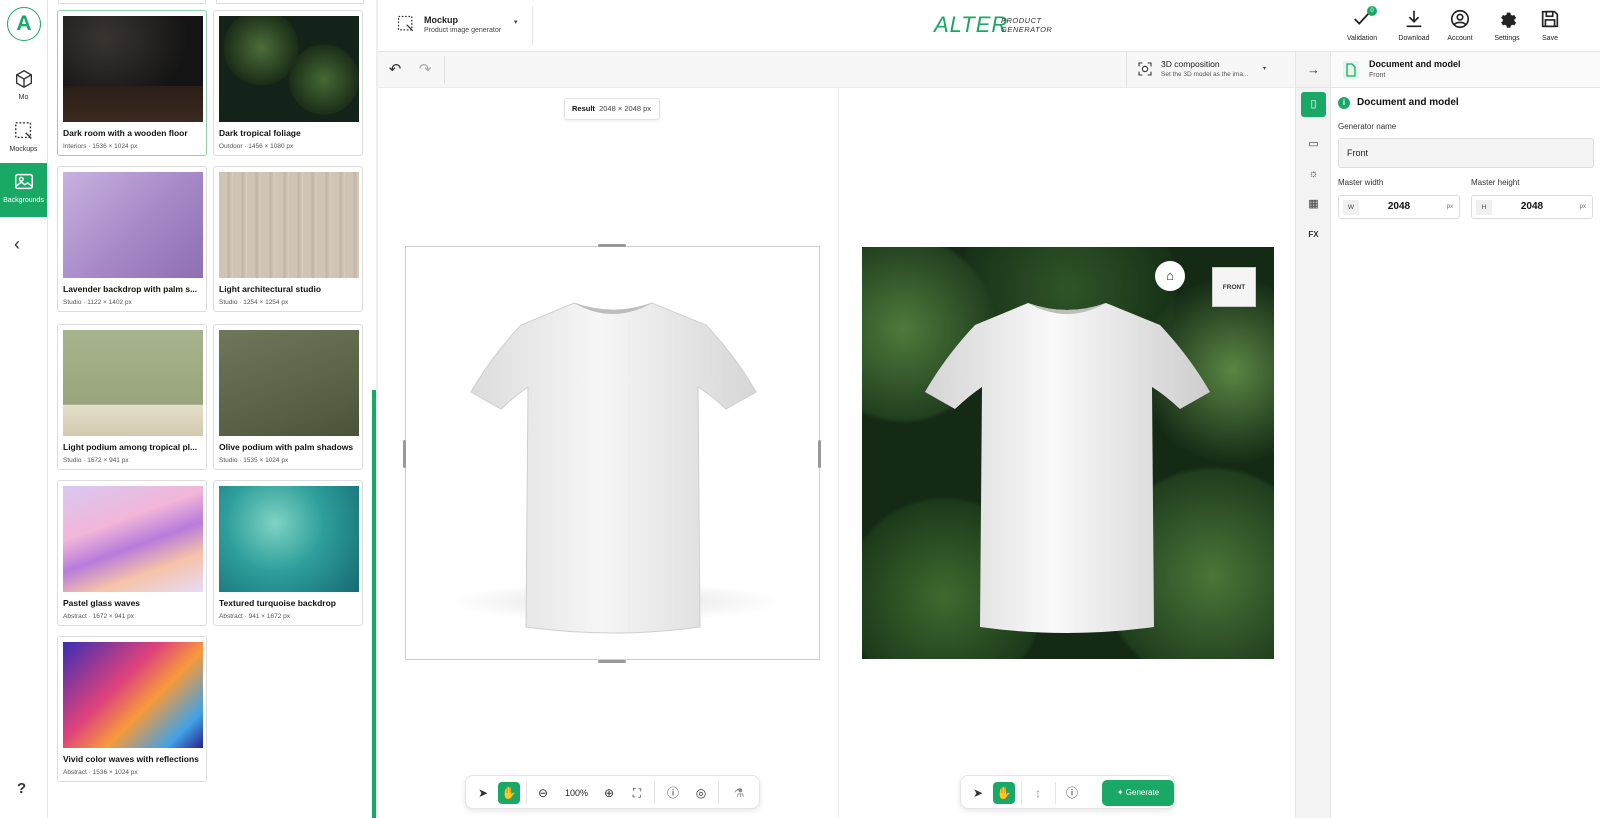 The height and width of the screenshot is (818, 1600). What do you see at coordinates (455, 26) in the screenshot?
I see `mode-selector: Mockup Product image generator ▾` at bounding box center [455, 26].